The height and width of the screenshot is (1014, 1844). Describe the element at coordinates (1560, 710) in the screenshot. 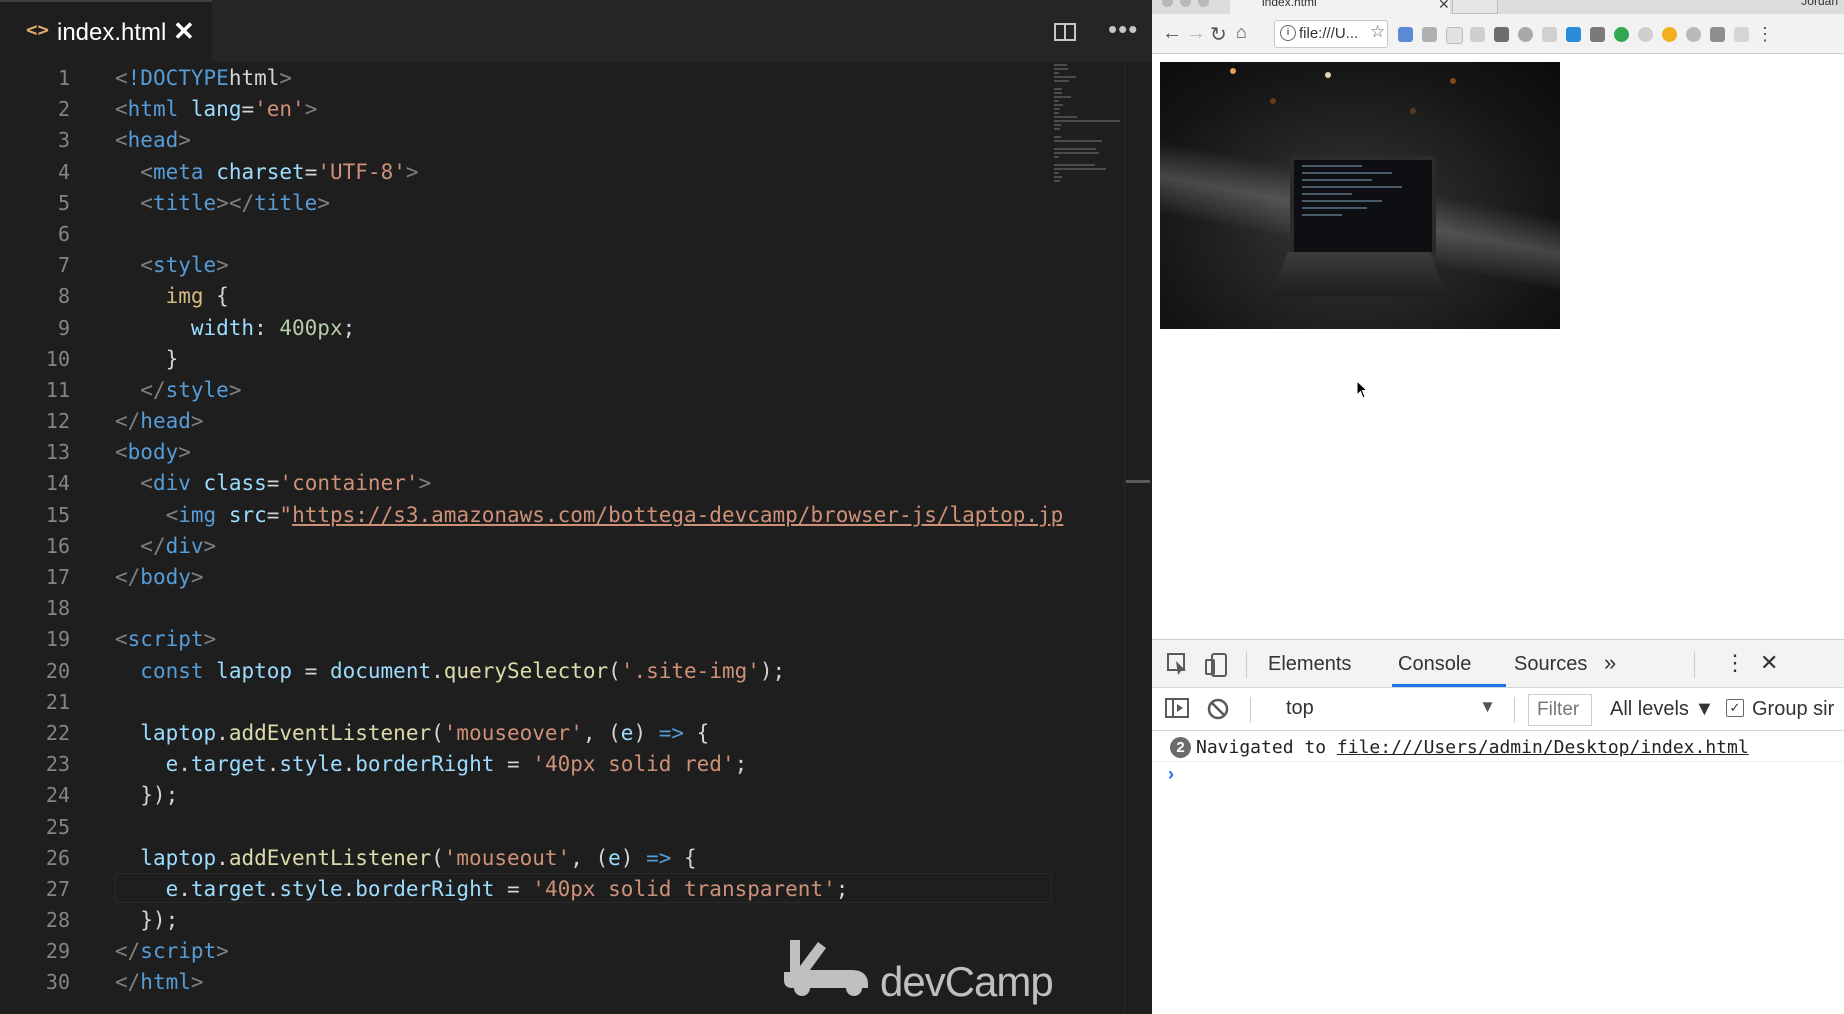

I see `filter-input: Filter` at that location.